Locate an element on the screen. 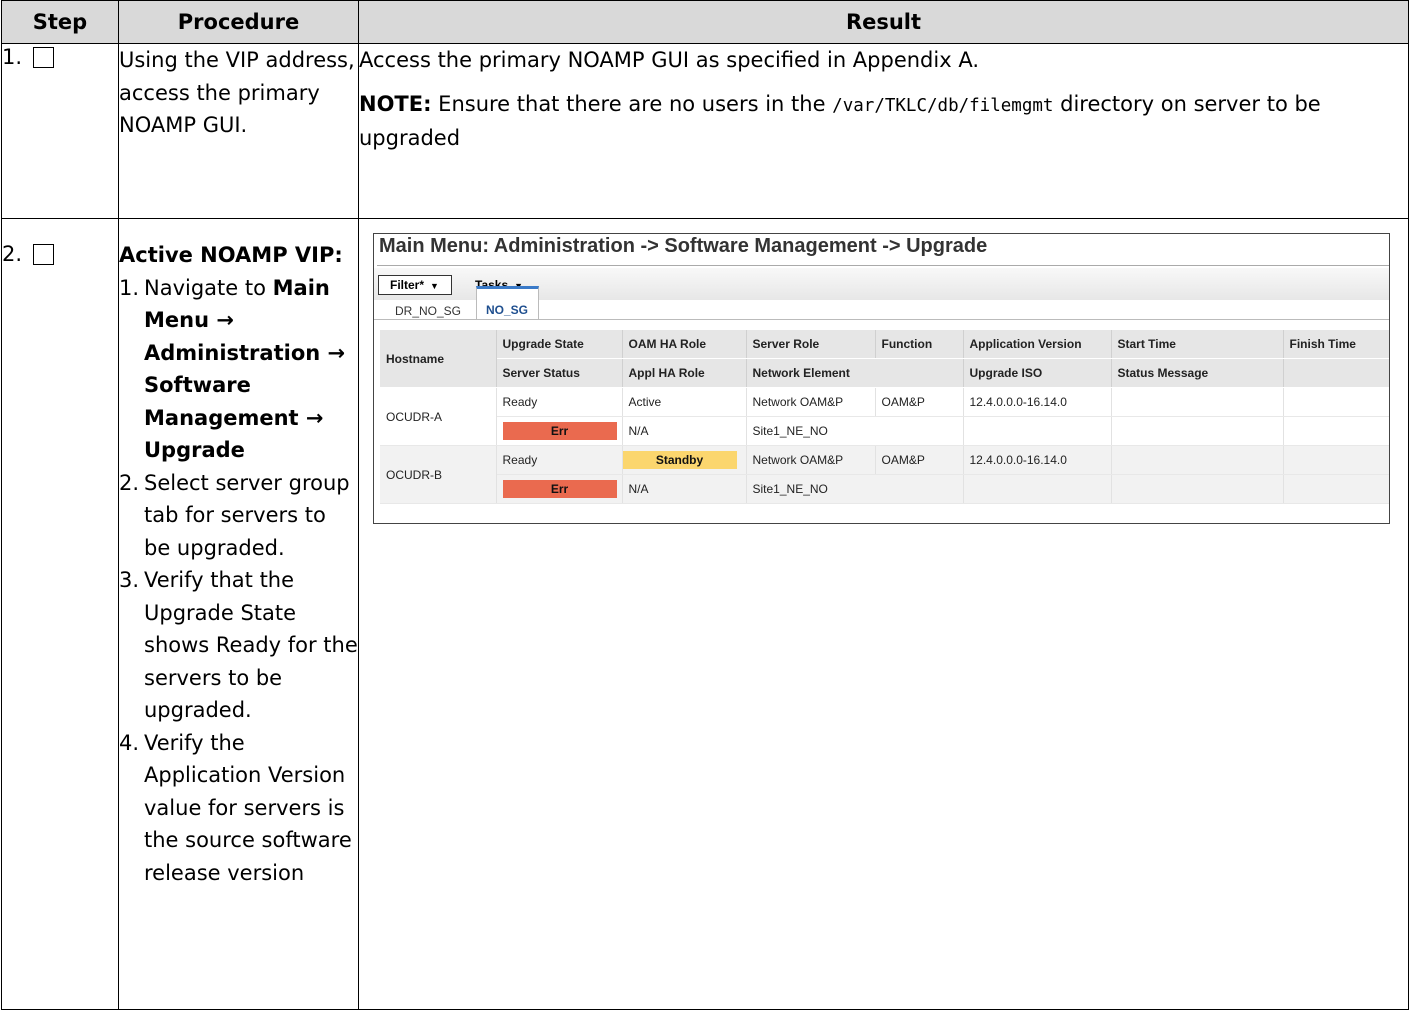  col-header: OAM HA Role is located at coordinates (684, 344).